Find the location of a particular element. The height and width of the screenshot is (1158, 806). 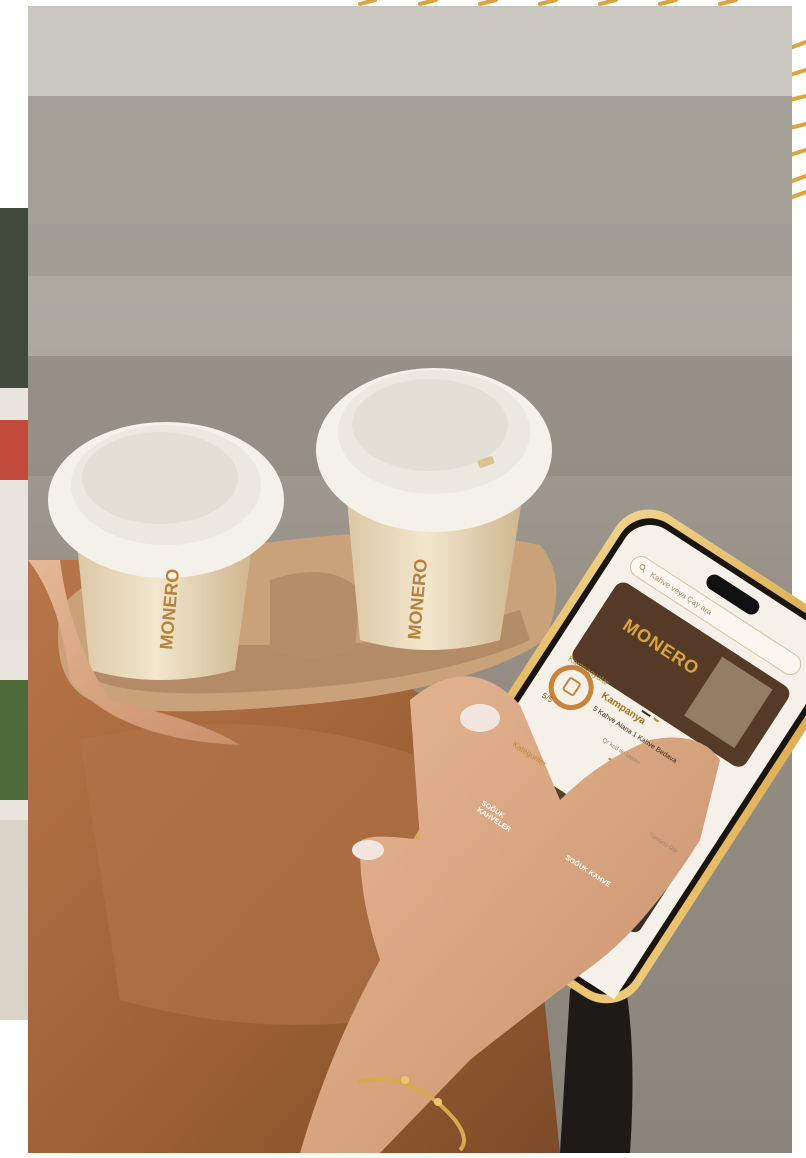

section-title-campaigns: Kampanyalar is located at coordinates (588, 671).